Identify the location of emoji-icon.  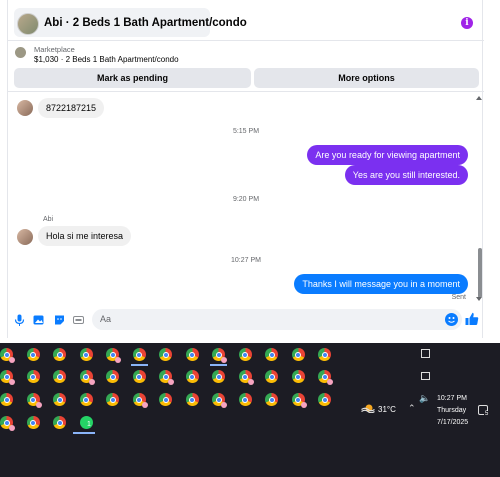
(451, 319).